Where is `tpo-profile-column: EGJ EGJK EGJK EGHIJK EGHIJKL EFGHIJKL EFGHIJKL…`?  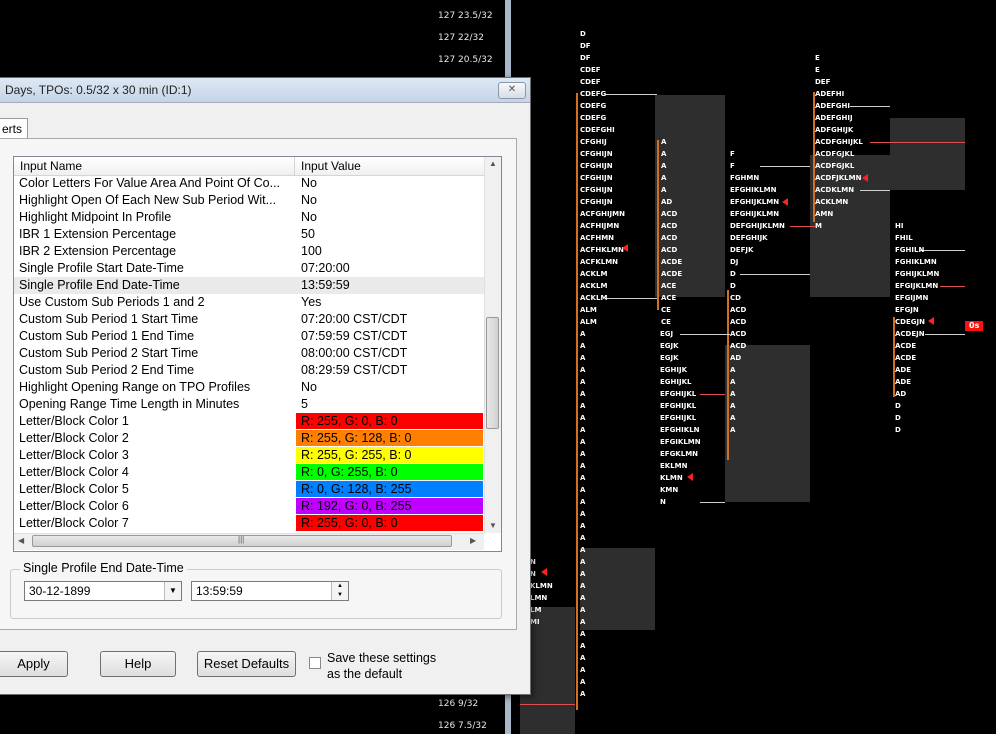
tpo-profile-column: EGJ EGJK EGJK EGHIJK EGHIJKL EFGHIJKL EFGHIJKL… is located at coordinates (680, 418).